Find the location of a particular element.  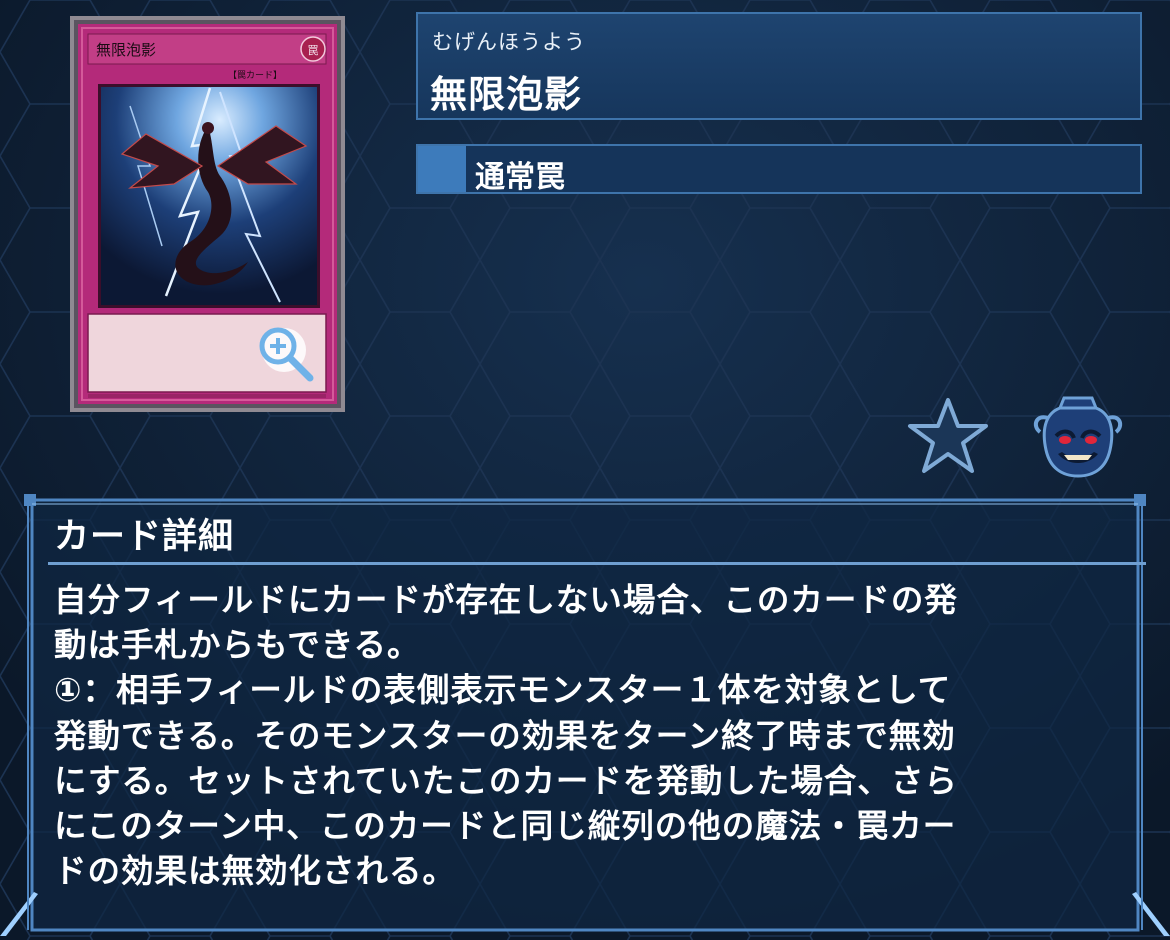

card-type-panel: 通常罠 is located at coordinates (779, 169).